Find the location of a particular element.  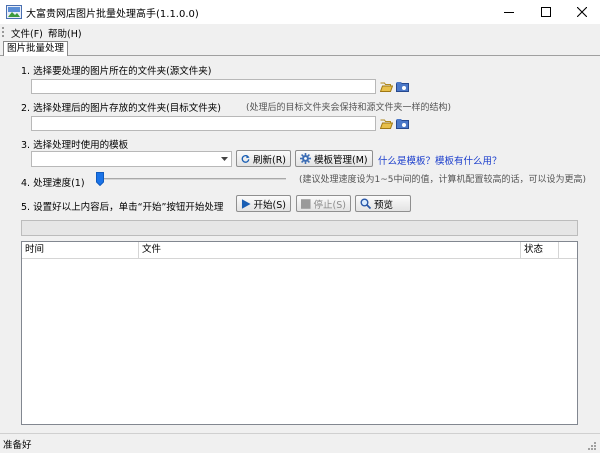

refresh-icon is located at coordinates (245, 158).